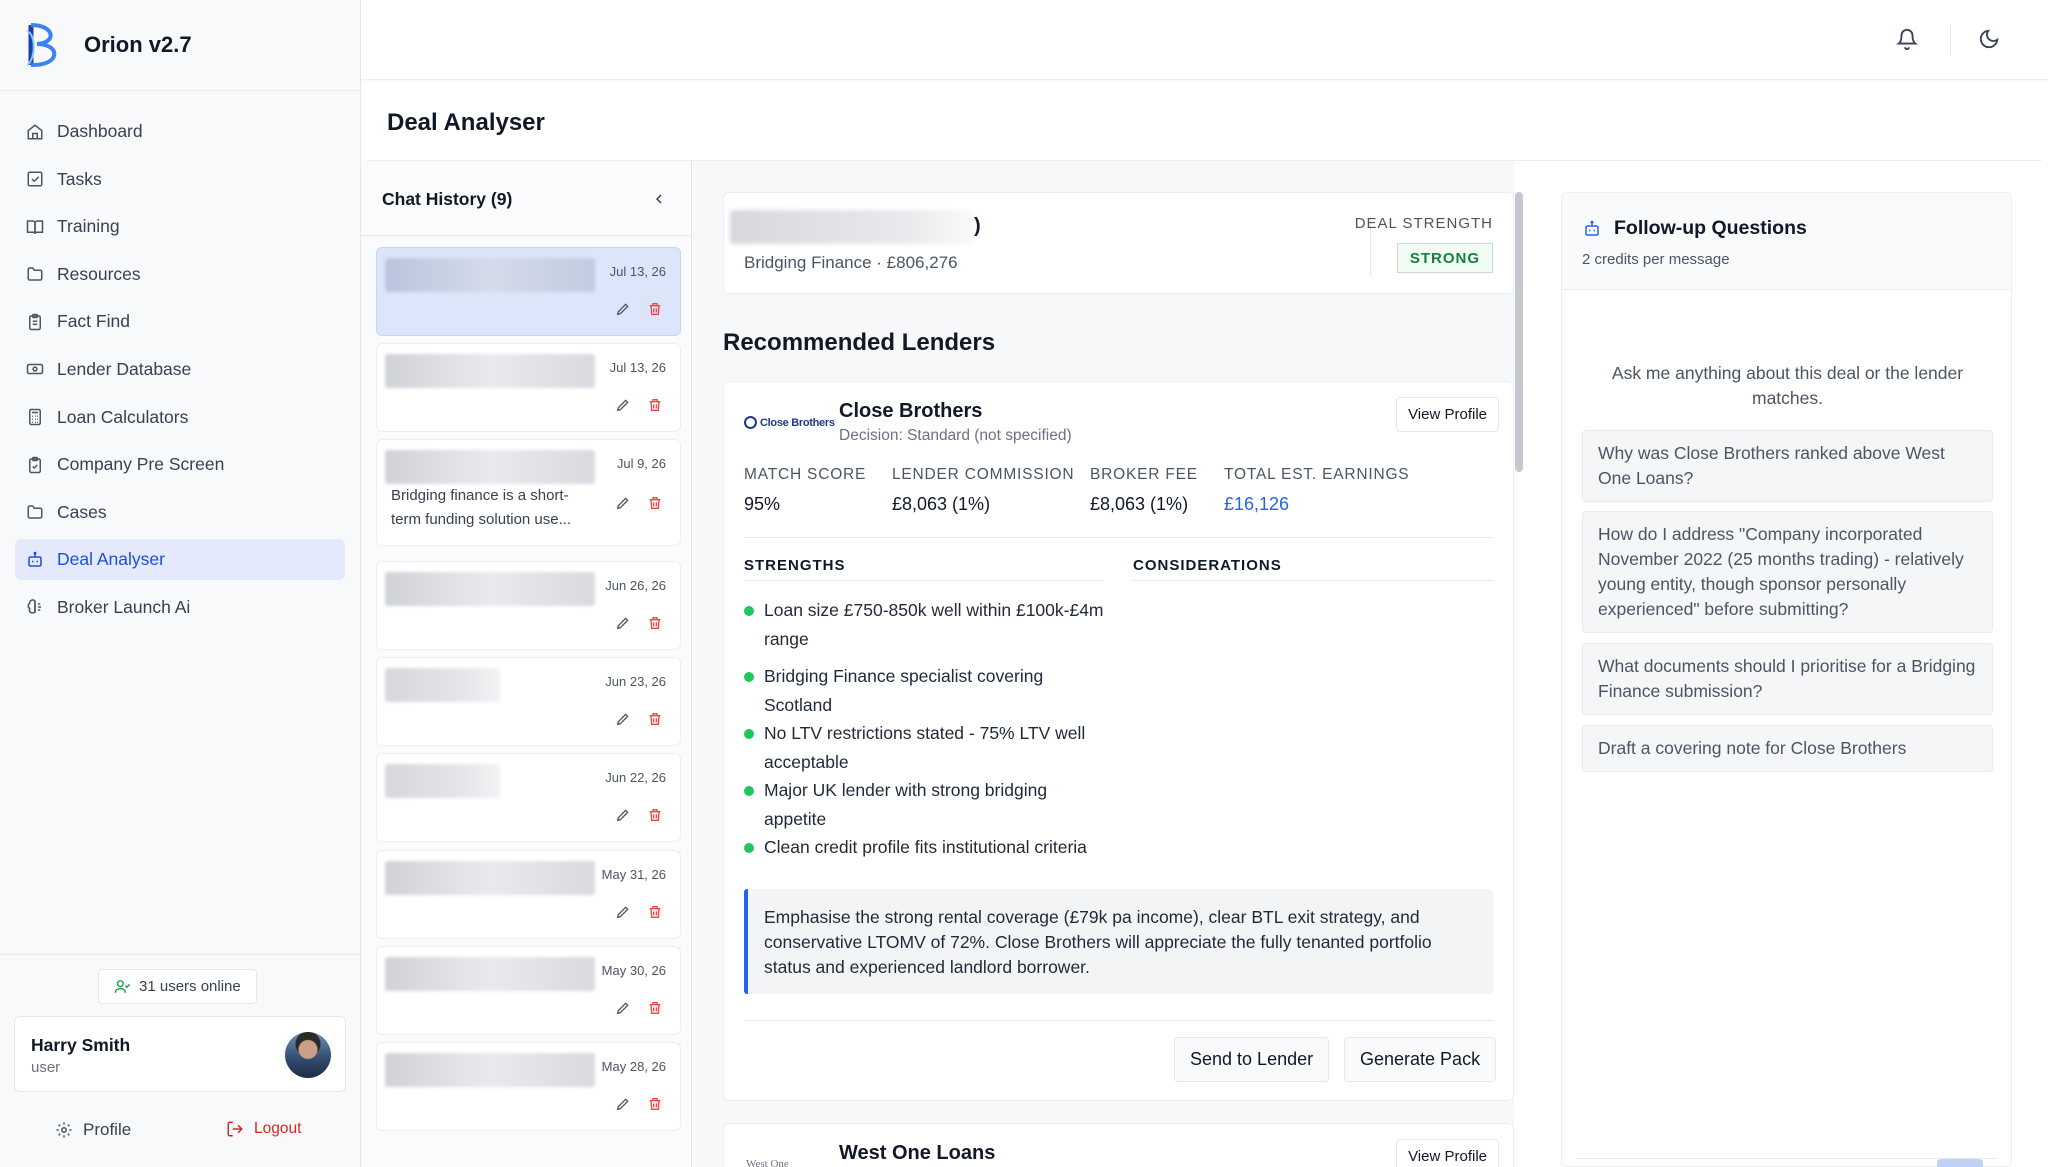 The width and height of the screenshot is (2048, 1167). Describe the element at coordinates (180, 369) in the screenshot. I see `sidebar-item-lender-database: Lender Database` at that location.